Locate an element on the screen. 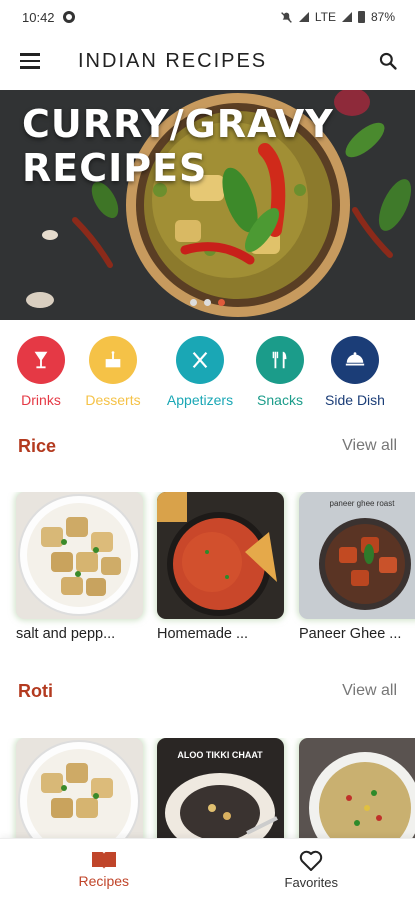  search-icon is located at coordinates (388, 61).